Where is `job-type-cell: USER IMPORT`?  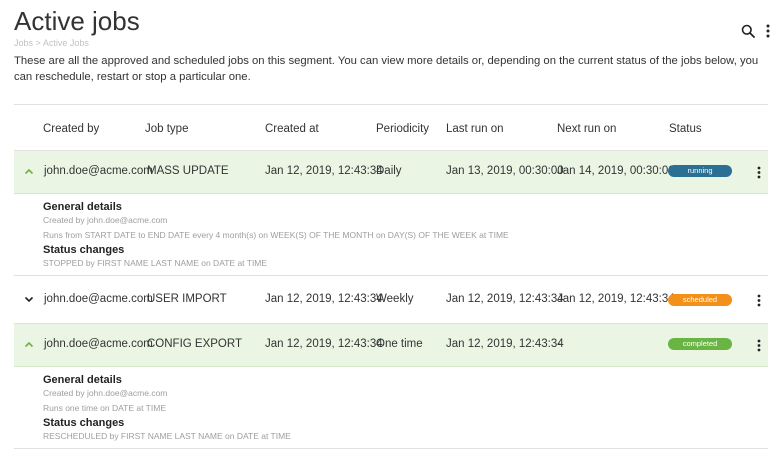
job-type-cell: USER IMPORT is located at coordinates (187, 299).